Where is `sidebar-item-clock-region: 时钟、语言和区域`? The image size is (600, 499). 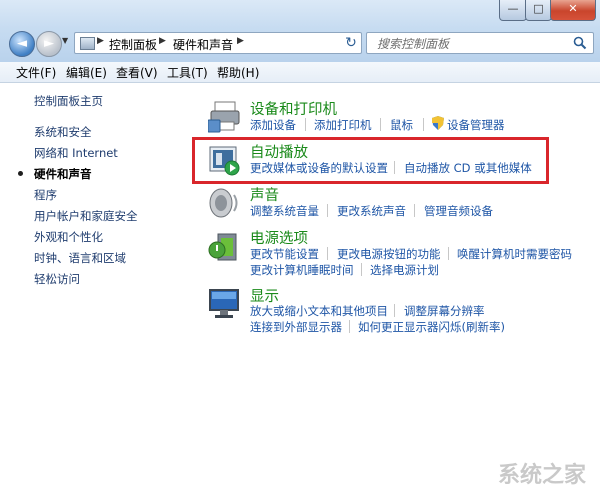 sidebar-item-clock-region: 时钟、语言和区域 is located at coordinates (80, 258).